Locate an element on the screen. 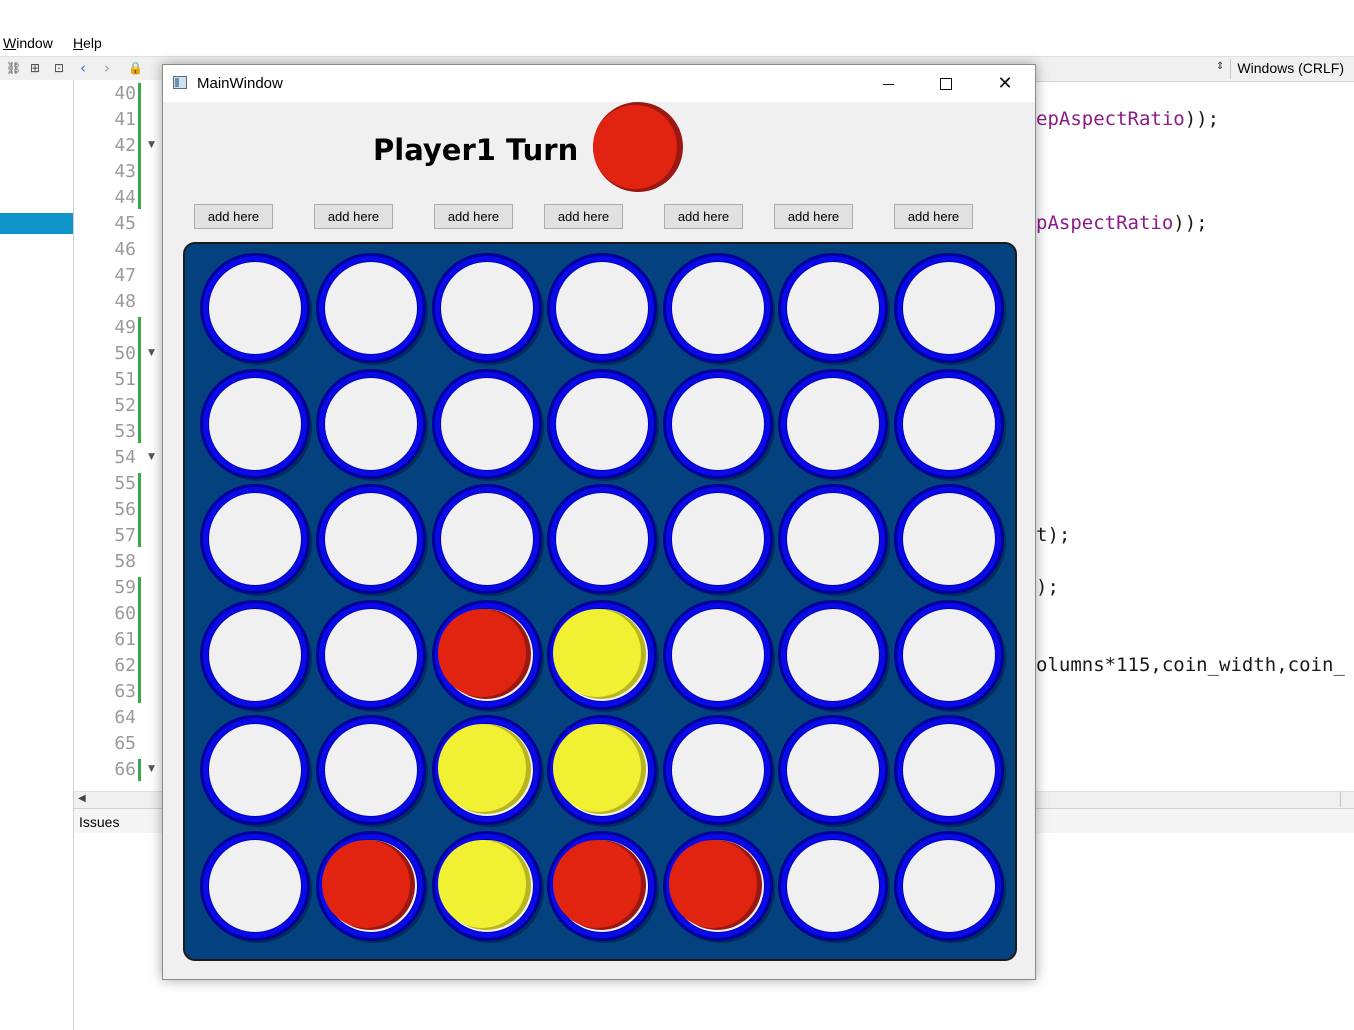 This screenshot has width=1354, height=1030. back-icon: ‹ is located at coordinates (83, 68).